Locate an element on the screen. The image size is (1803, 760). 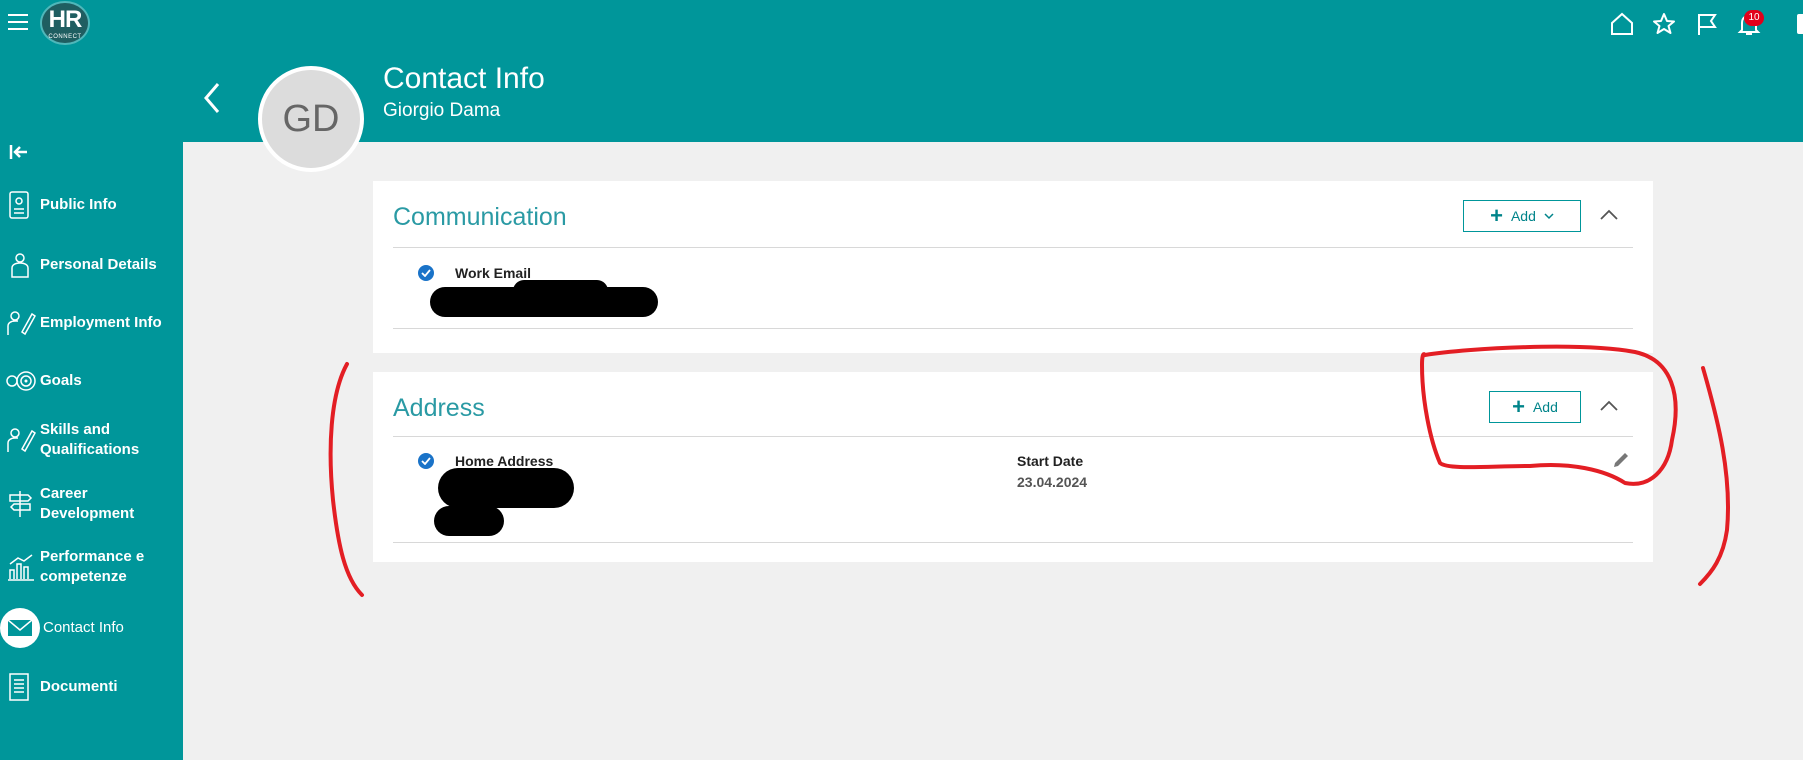
envelope-icon is located at coordinates (20, 627).